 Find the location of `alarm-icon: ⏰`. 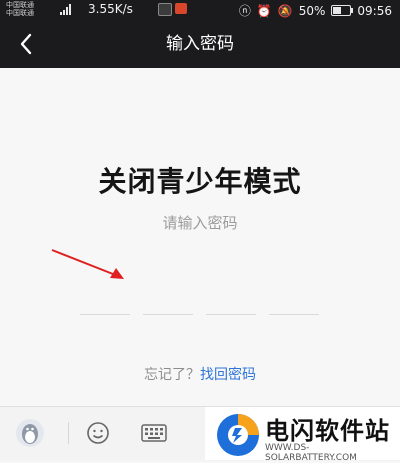

alarm-icon: ⏰ is located at coordinates (264, 10).